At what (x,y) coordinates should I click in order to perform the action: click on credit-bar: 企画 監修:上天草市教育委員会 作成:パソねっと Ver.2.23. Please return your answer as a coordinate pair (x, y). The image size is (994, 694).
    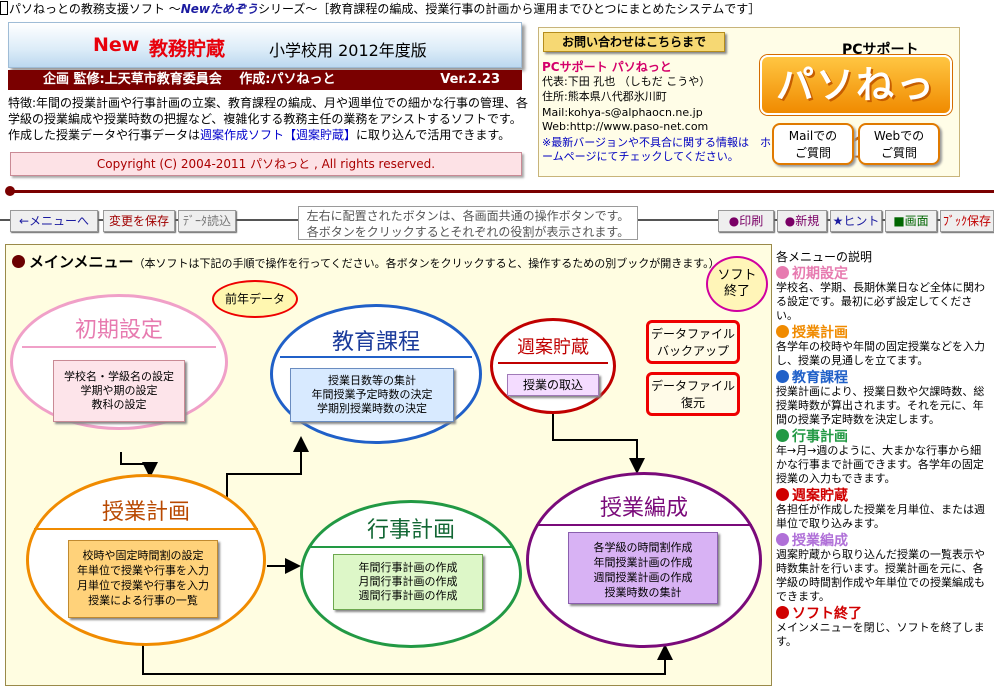
    Looking at the image, I should click on (265, 80).